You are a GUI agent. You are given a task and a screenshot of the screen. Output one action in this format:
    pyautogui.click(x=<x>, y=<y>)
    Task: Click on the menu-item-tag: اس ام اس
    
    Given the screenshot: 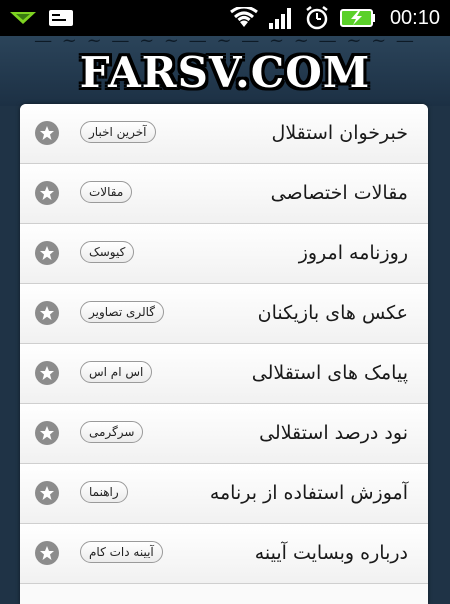 What is the action you would take?
    pyautogui.click(x=116, y=372)
    